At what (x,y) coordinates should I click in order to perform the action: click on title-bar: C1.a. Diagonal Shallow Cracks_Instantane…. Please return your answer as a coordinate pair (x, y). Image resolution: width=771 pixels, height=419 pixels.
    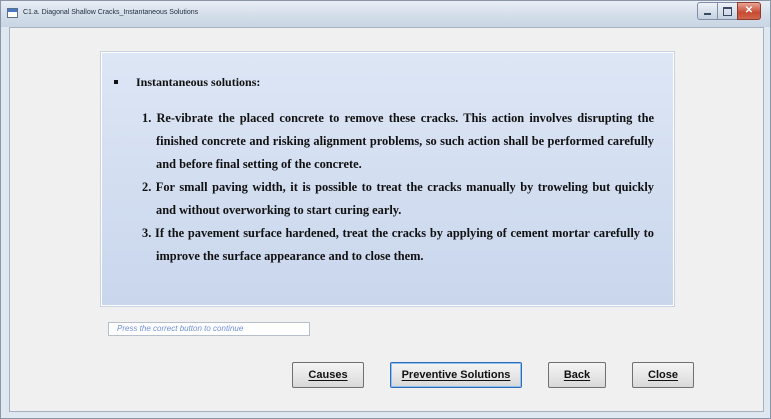
    Looking at the image, I should click on (385, 14).